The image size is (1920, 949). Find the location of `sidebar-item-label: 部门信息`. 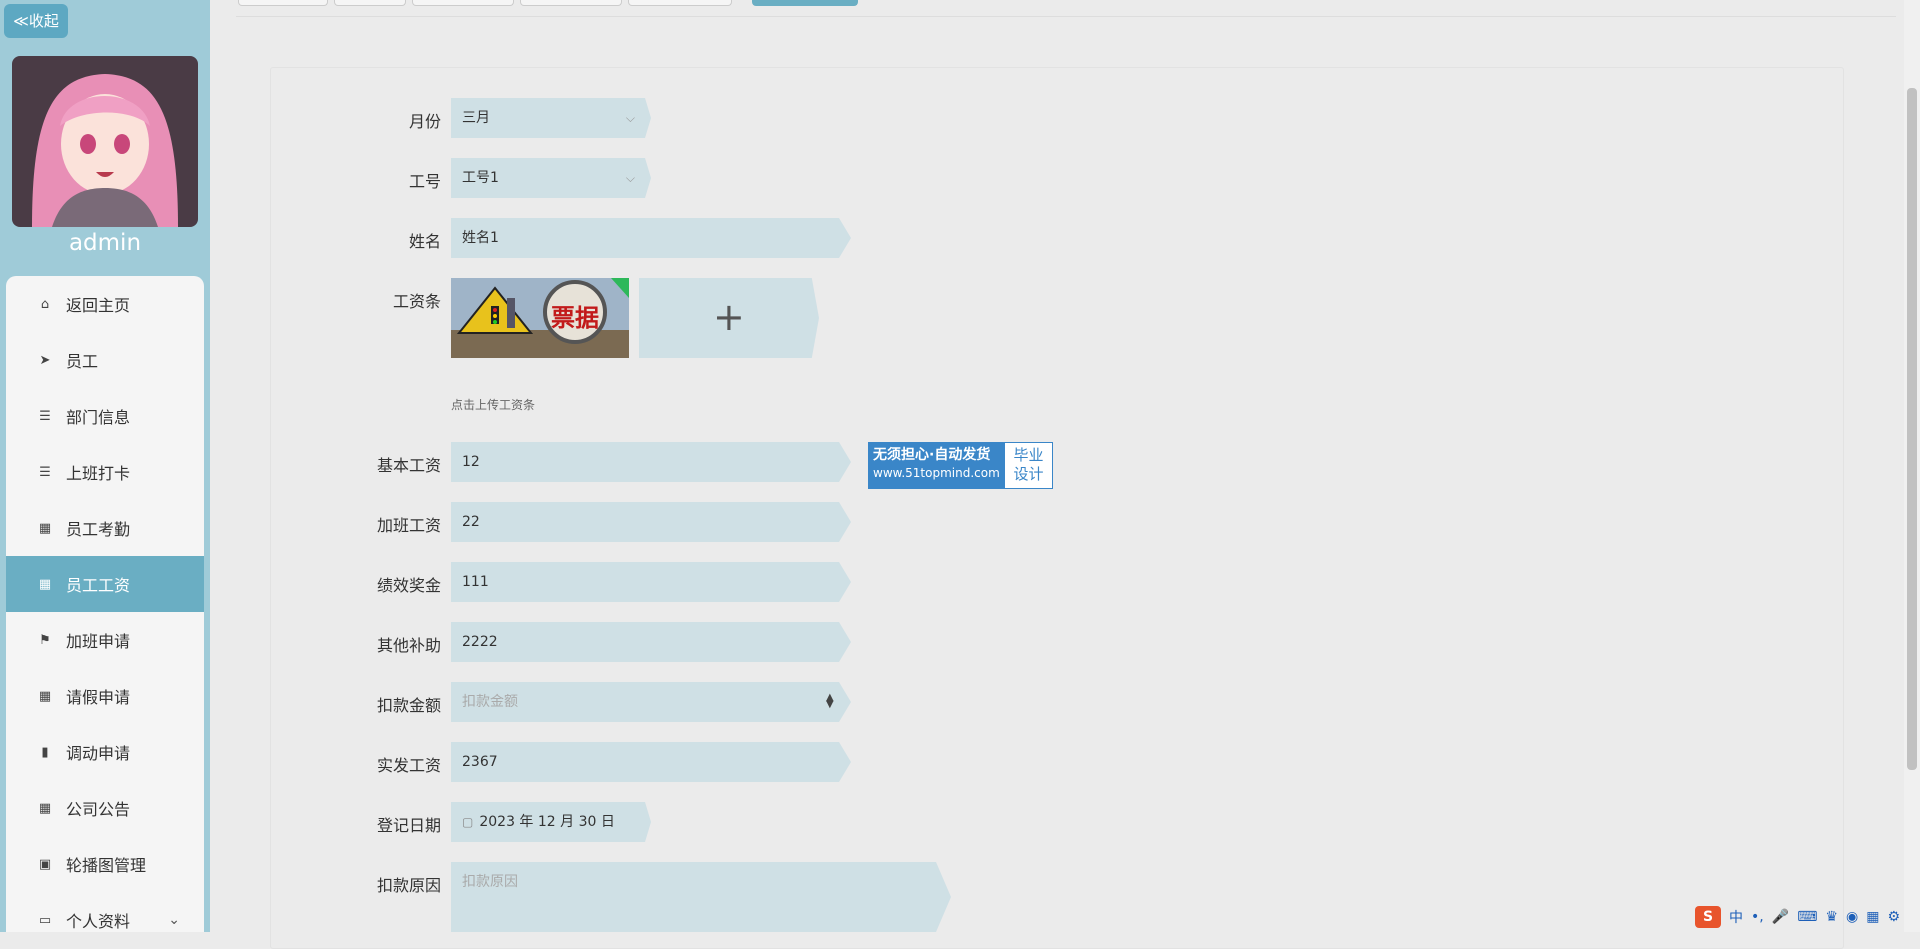

sidebar-item-label: 部门信息 is located at coordinates (98, 417).